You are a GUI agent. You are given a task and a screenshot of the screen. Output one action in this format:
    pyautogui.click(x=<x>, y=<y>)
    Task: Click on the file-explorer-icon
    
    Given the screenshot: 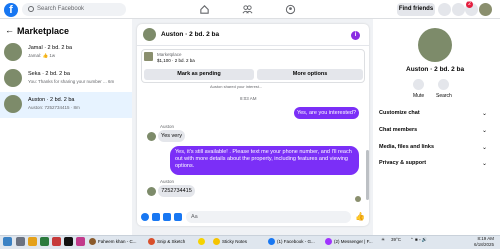 What is the action you would take?
    pyautogui.click(x=32, y=241)
    